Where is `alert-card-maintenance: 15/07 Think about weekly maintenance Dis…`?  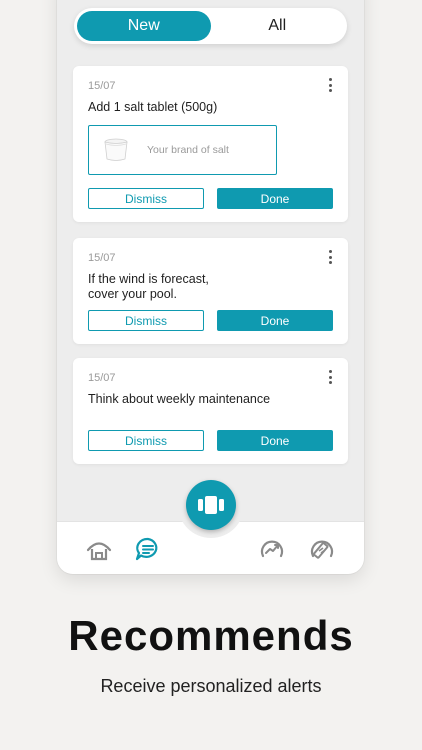
alert-card-maintenance: 15/07 Think about weekly maintenance Dis… is located at coordinates (210, 411).